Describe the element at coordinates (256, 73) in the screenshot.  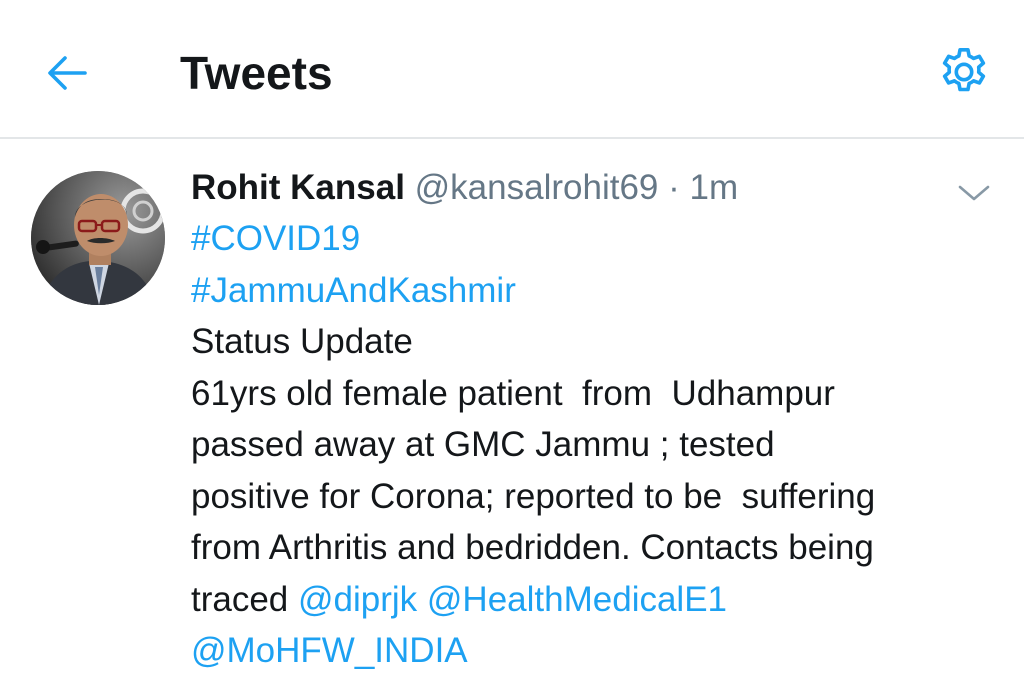
I see `page-title: Tweets` at that location.